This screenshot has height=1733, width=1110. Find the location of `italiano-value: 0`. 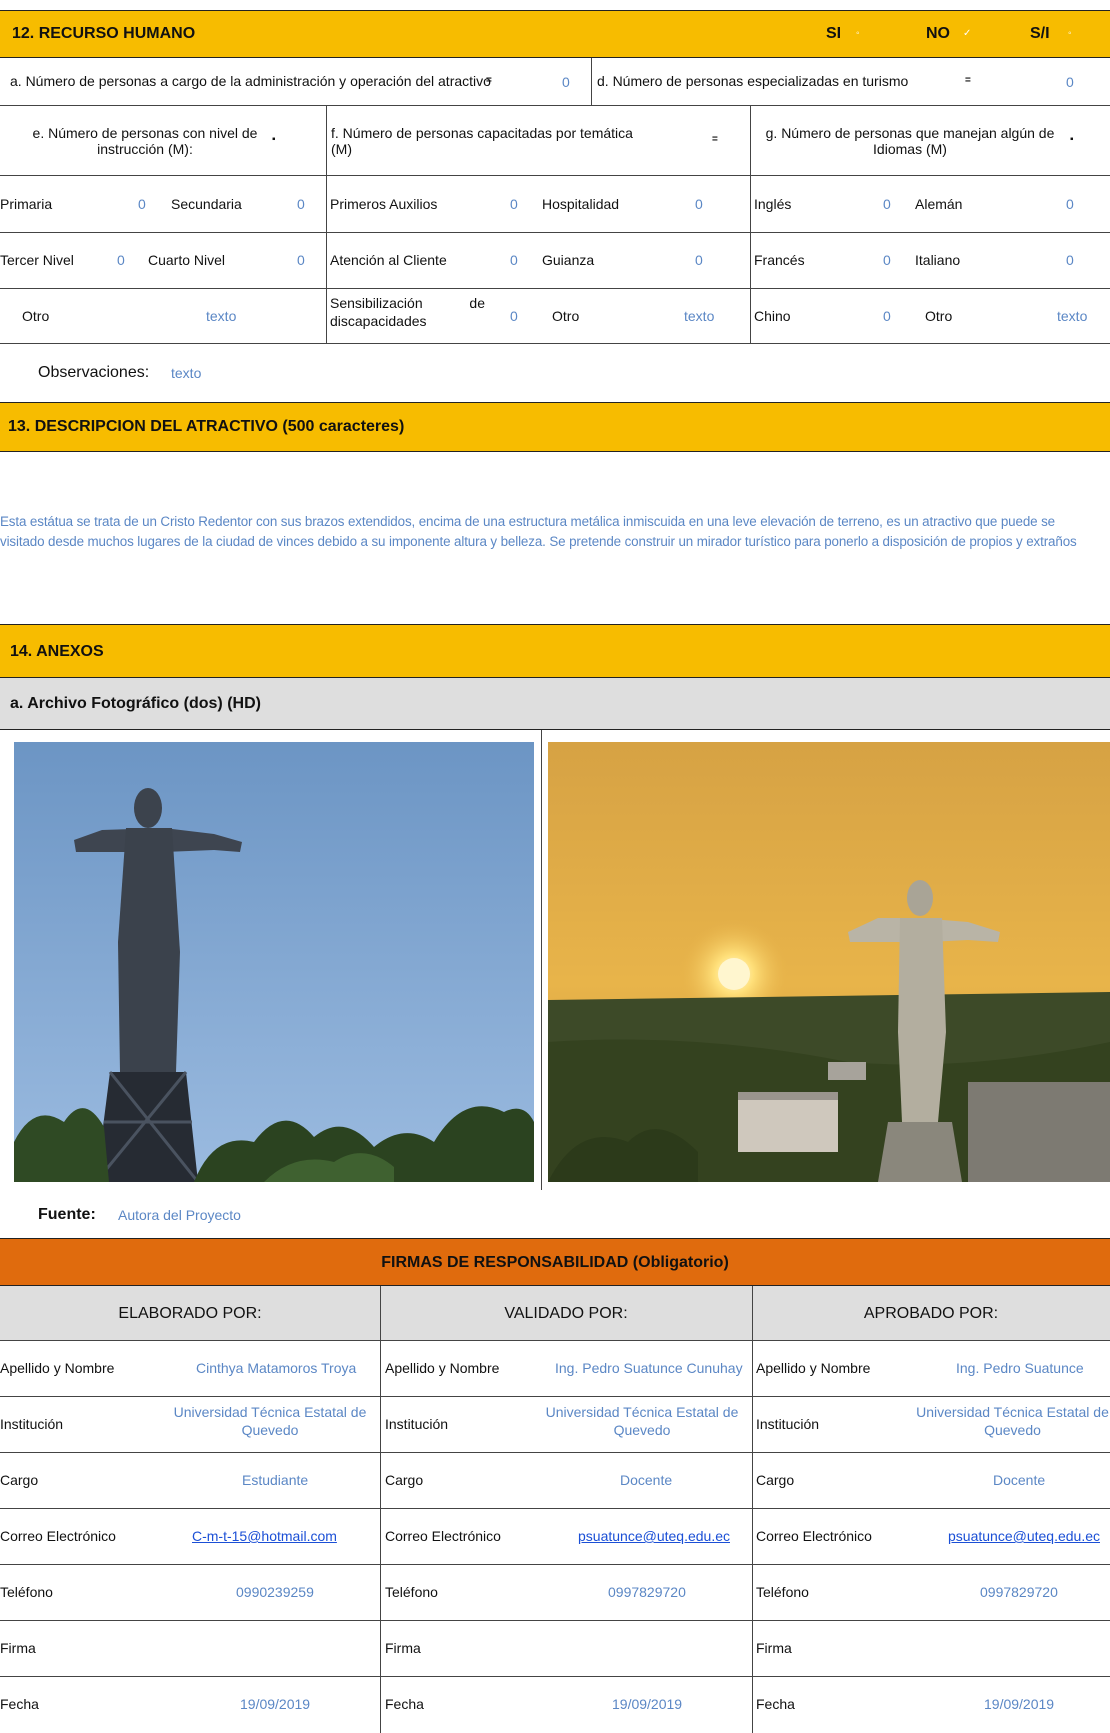

italiano-value: 0 is located at coordinates (1070, 260).